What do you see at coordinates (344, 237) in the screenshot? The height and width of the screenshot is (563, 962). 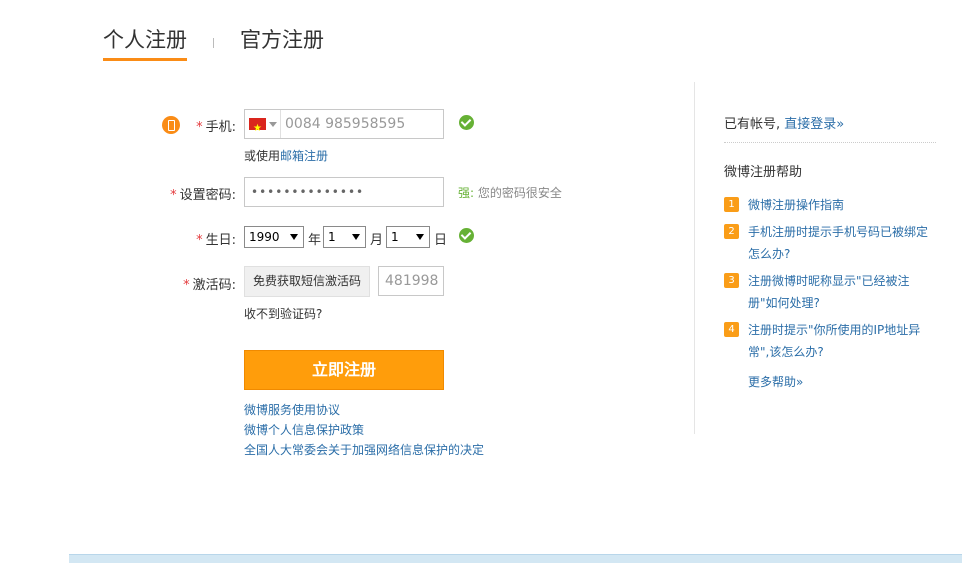 I see `birth-month-select: 1` at bounding box center [344, 237].